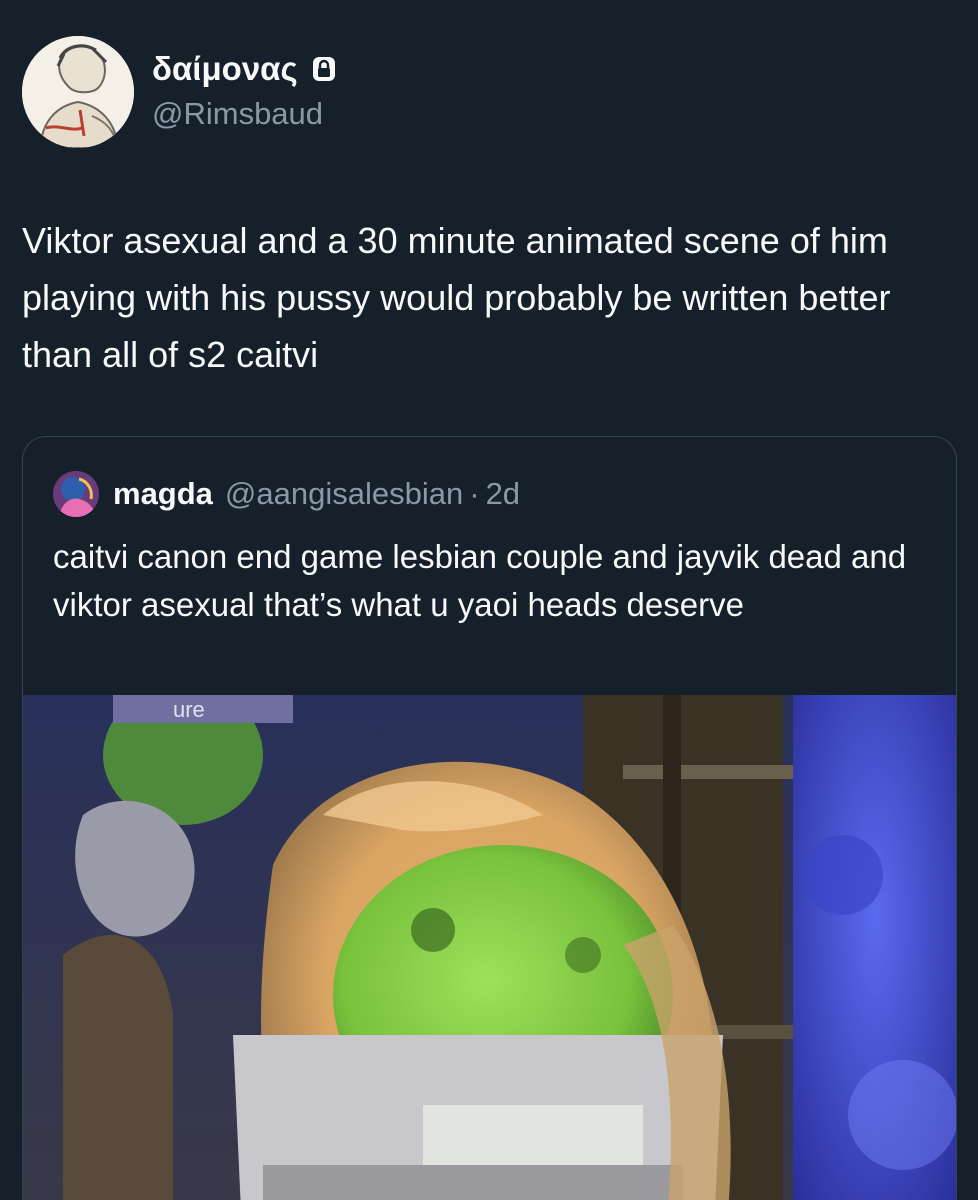 The height and width of the screenshot is (1200, 978). Describe the element at coordinates (244, 114) in the screenshot. I see `author-handle: @Rimsbaud` at that location.